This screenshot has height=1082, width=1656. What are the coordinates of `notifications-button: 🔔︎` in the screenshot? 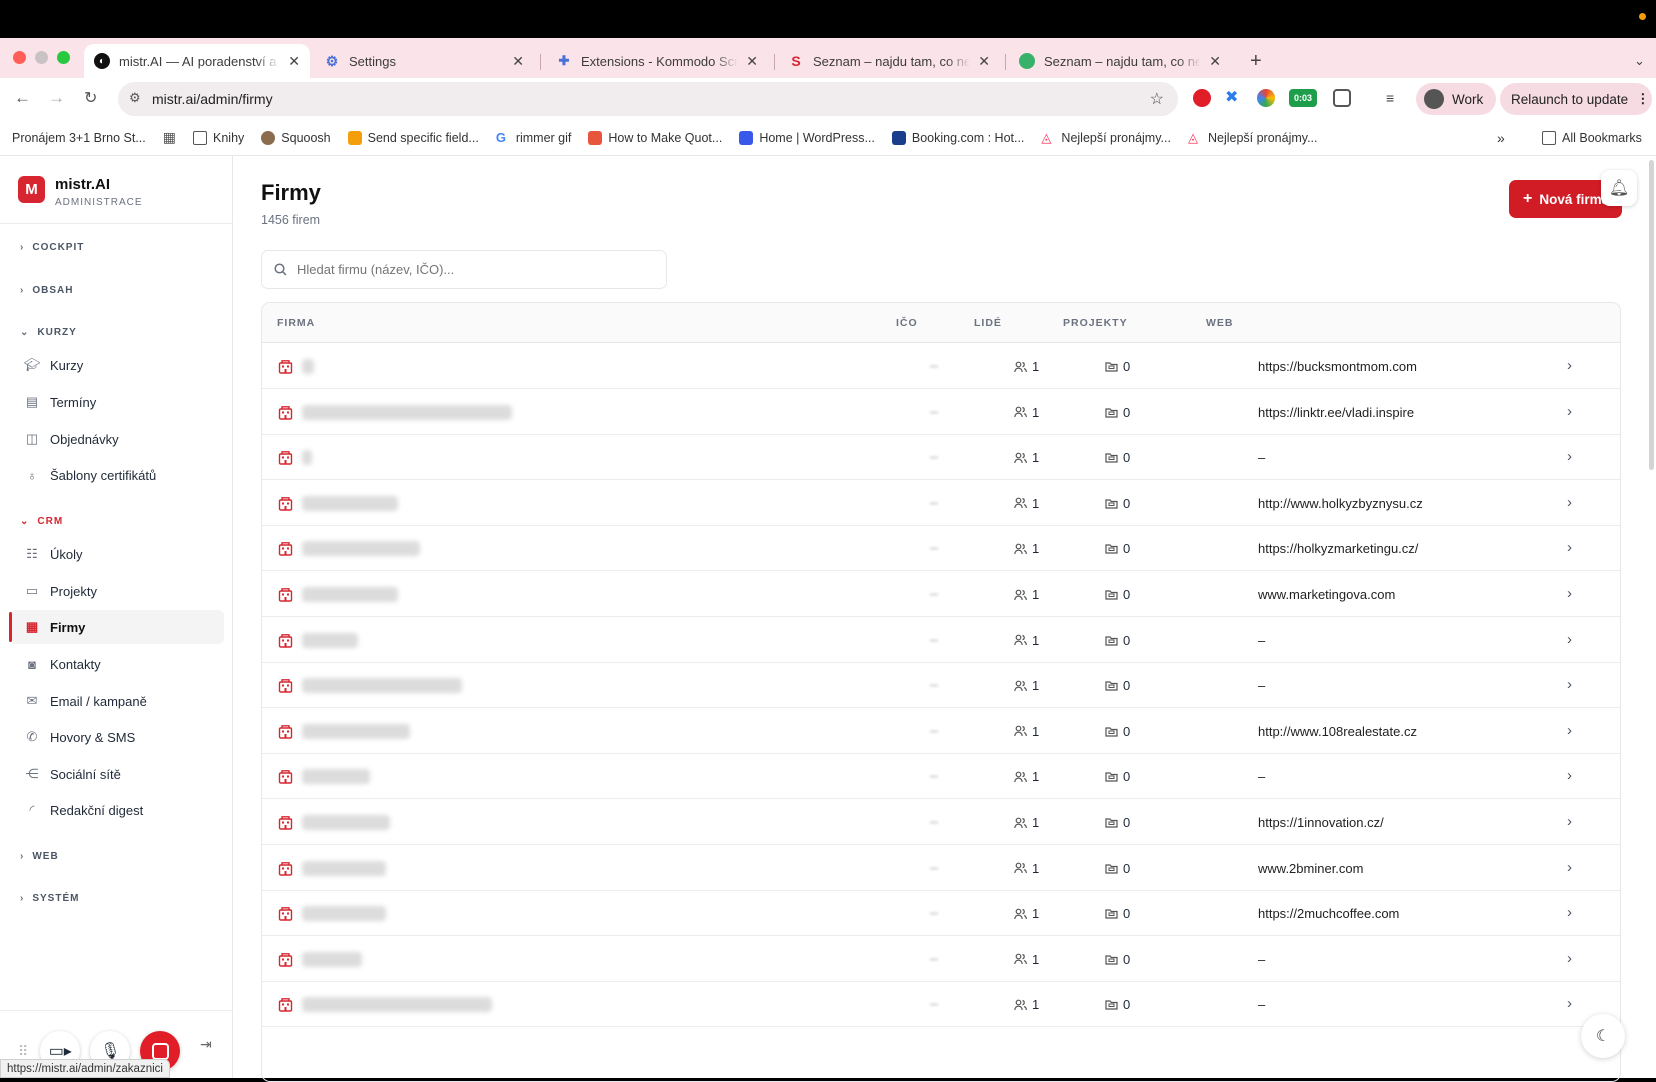 It's located at (1619, 188).